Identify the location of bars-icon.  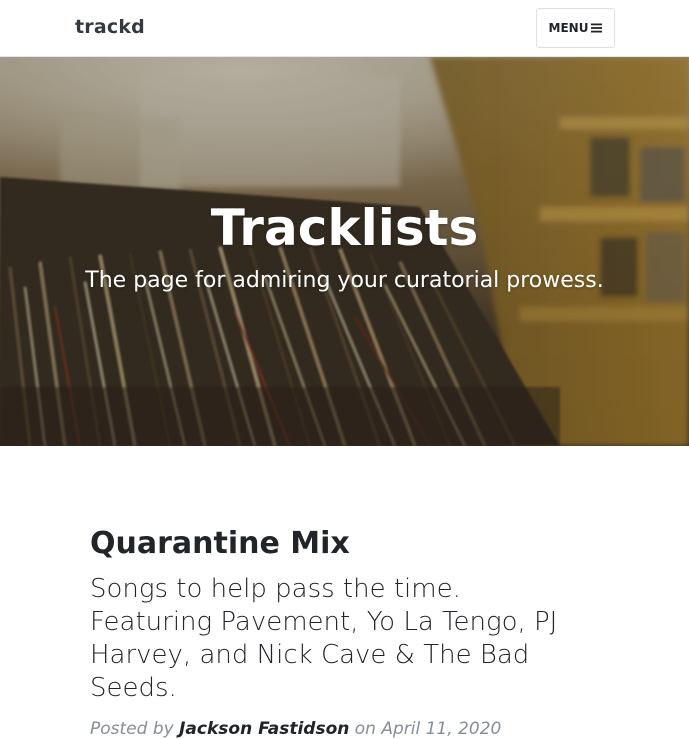
(597, 28).